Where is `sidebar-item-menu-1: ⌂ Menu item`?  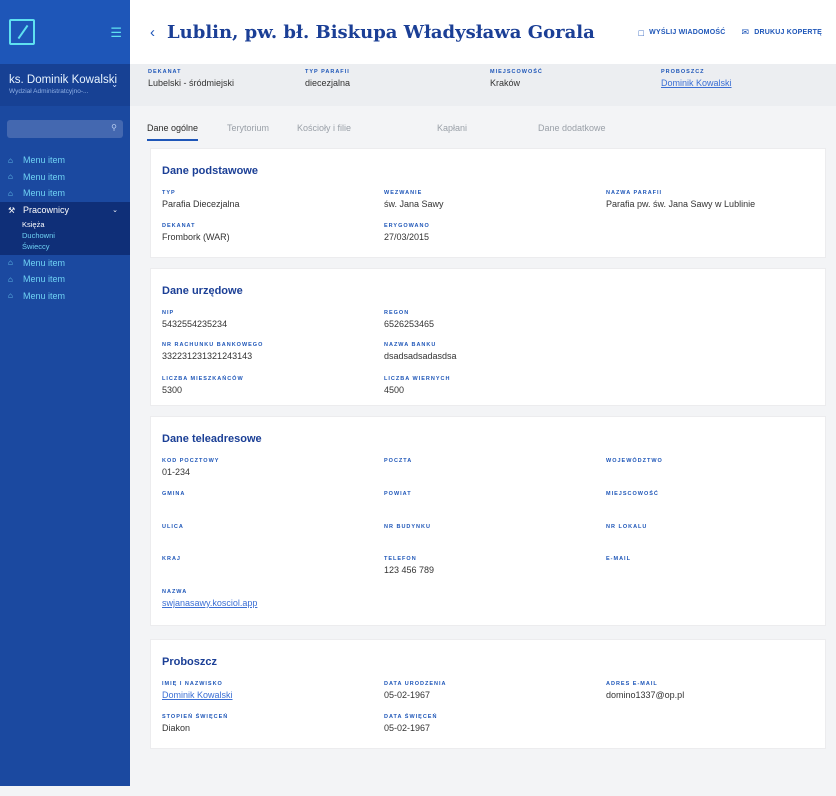 sidebar-item-menu-1: ⌂ Menu item is located at coordinates (65, 160).